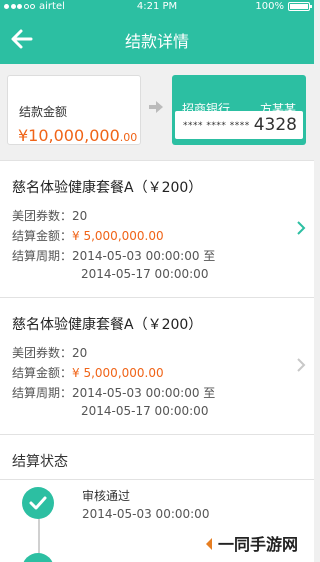  I want to click on amount-main: ¥10,000,000, so click(69, 135).